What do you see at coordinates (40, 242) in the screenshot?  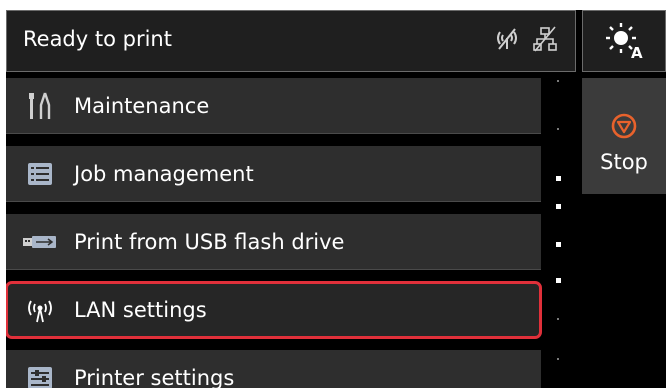 I see `usb-flash-drive-icon` at bounding box center [40, 242].